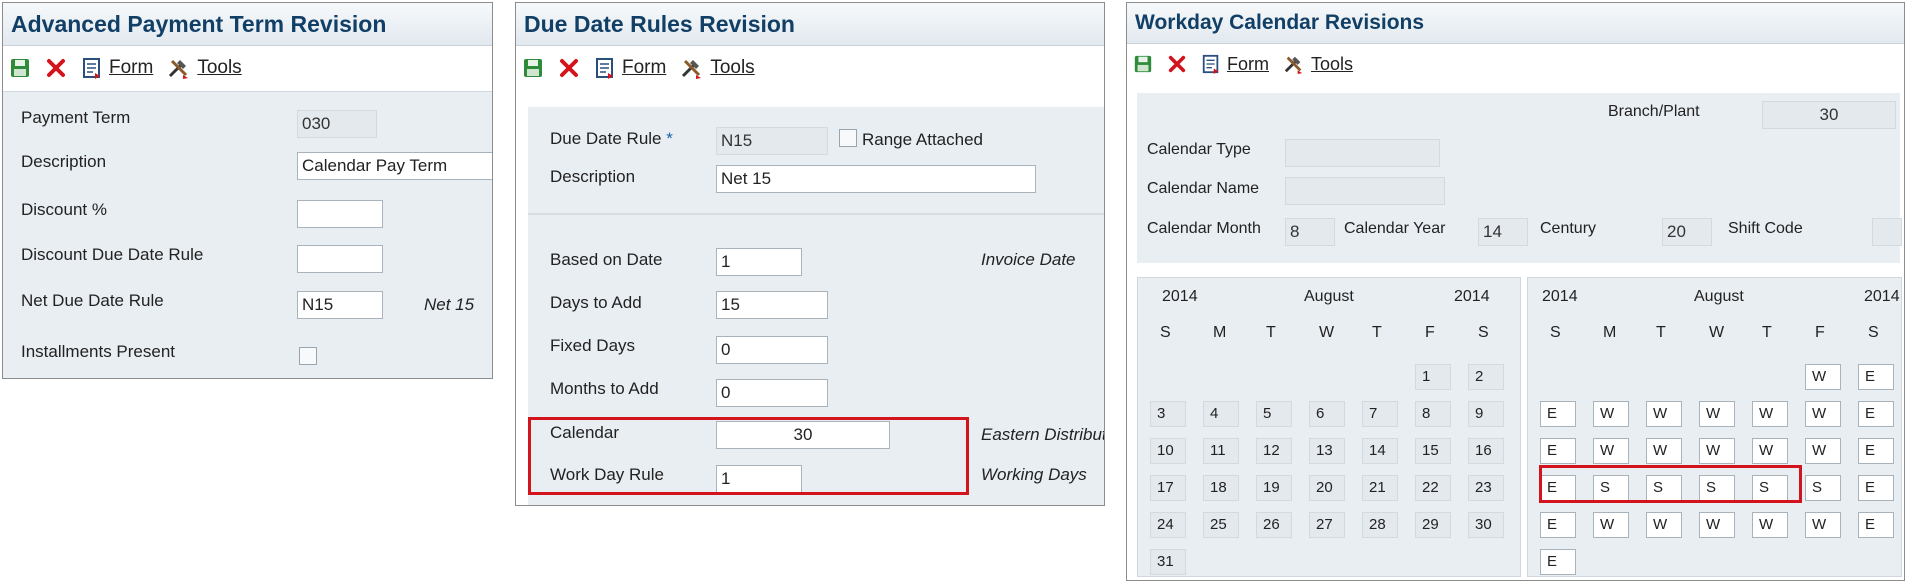 This screenshot has height=581, width=1905. I want to click on calendar-day-cell: 12, so click(1274, 451).